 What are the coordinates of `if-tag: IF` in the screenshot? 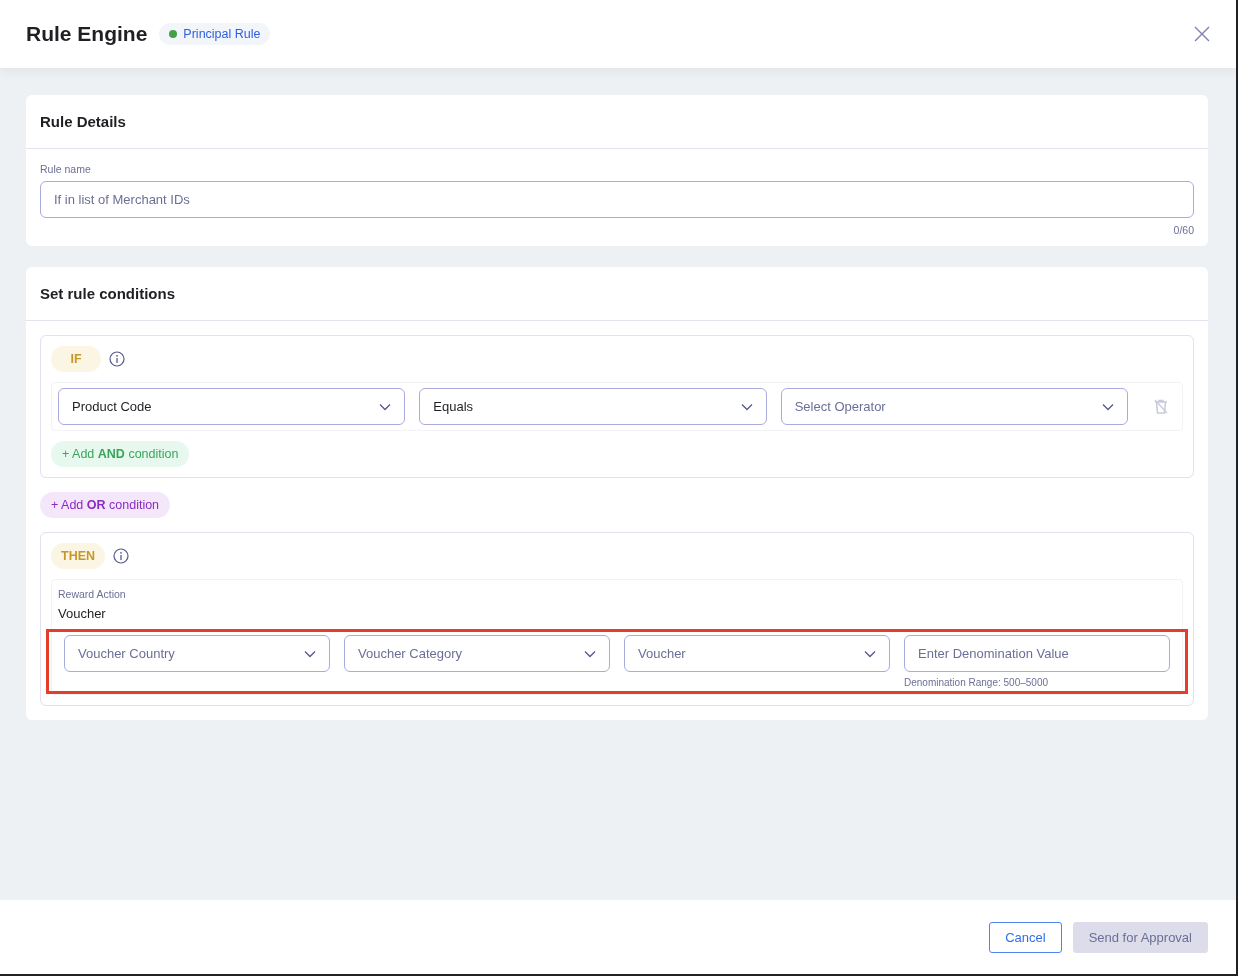 It's located at (76, 359).